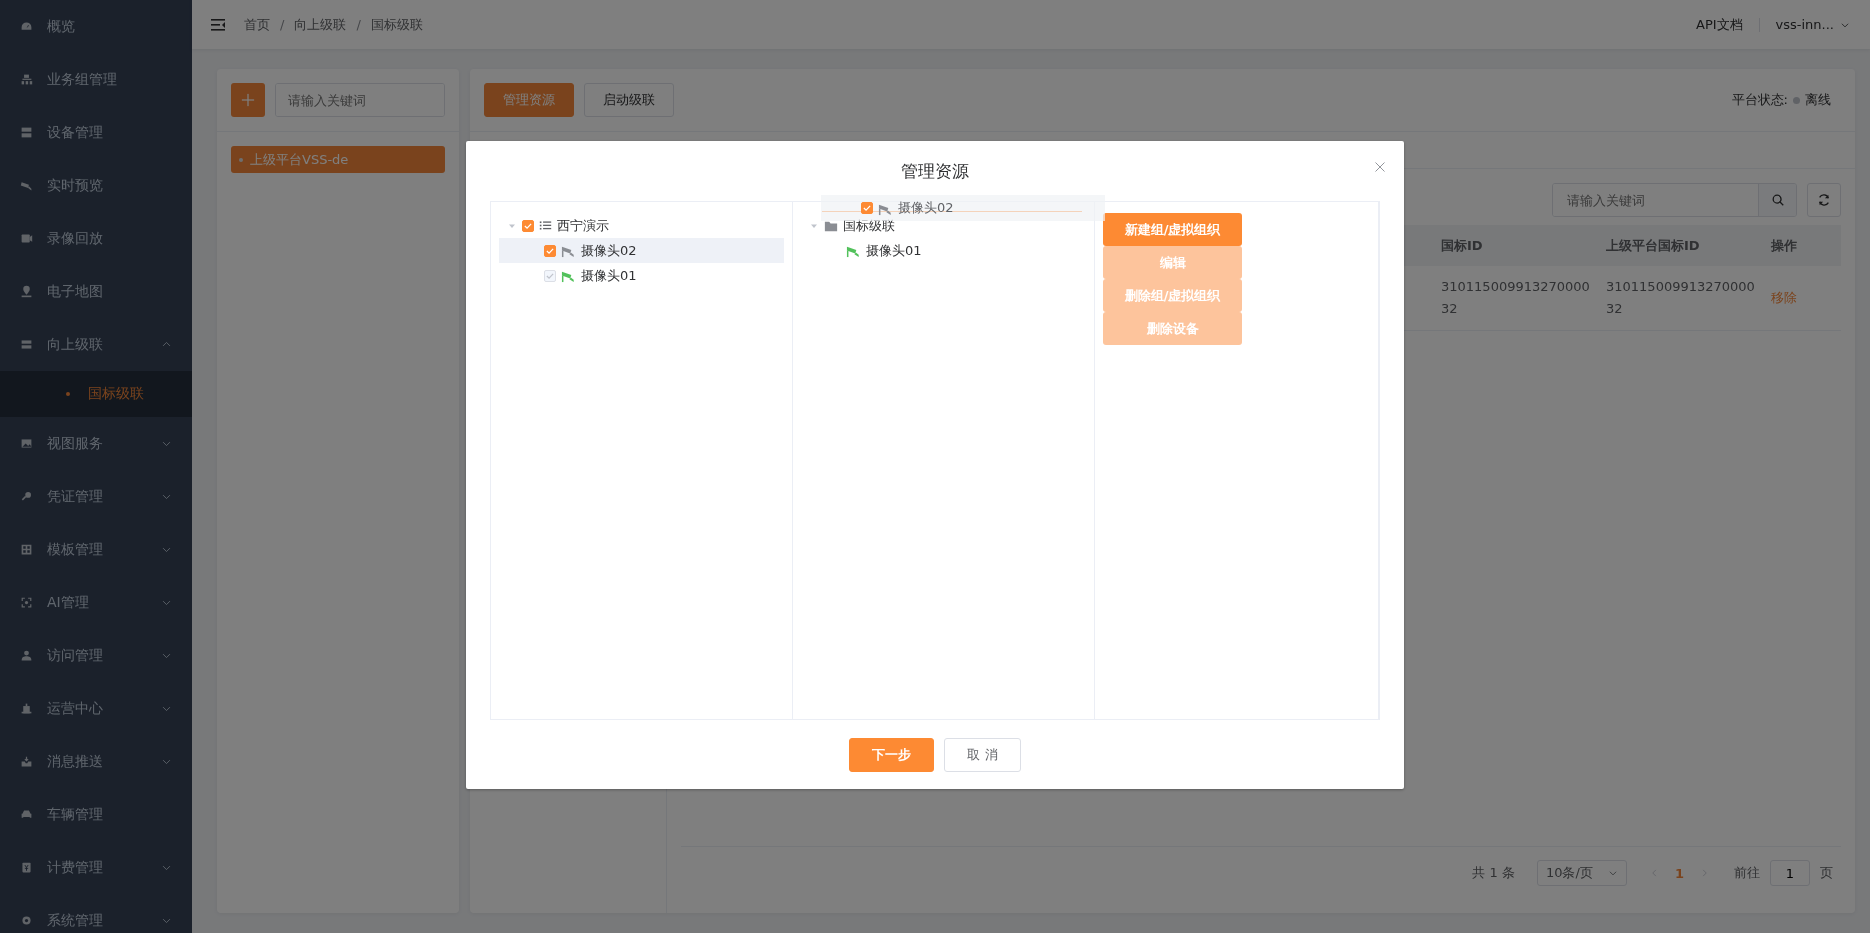 The image size is (1870, 933). Describe the element at coordinates (96, 394) in the screenshot. I see `submenu-item: 国标级联` at that location.